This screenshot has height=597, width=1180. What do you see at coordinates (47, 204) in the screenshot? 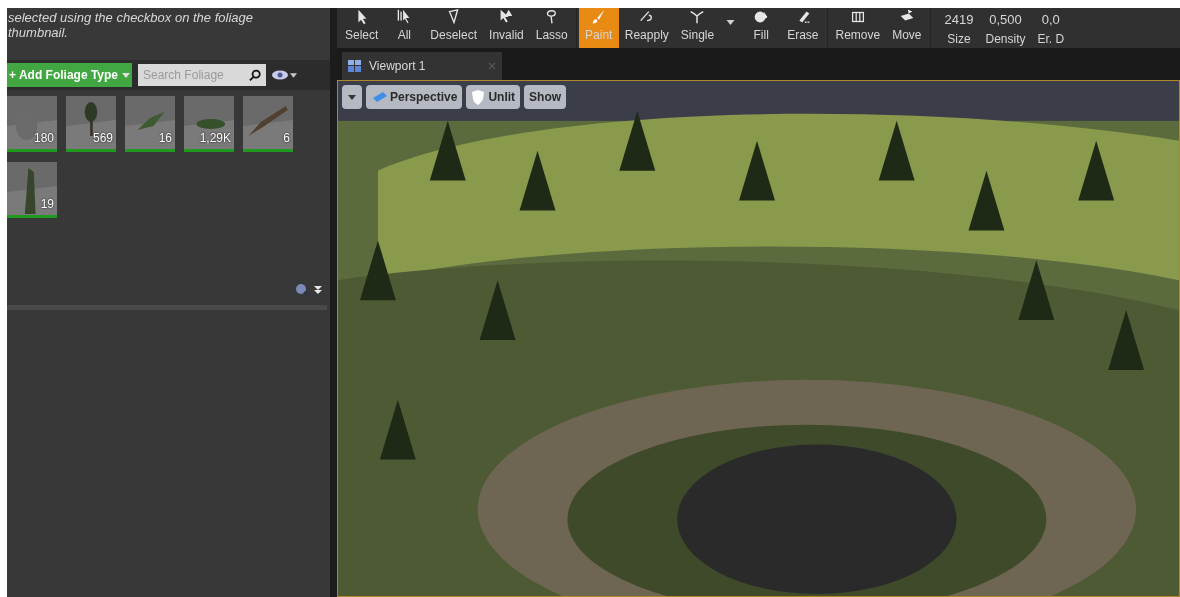
I see `instance-count: 19` at bounding box center [47, 204].